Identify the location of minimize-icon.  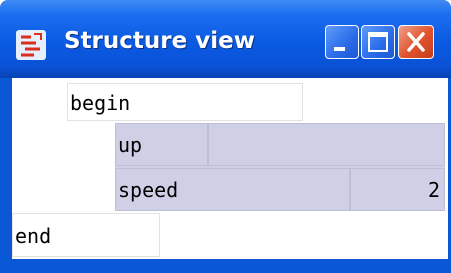
(339, 49).